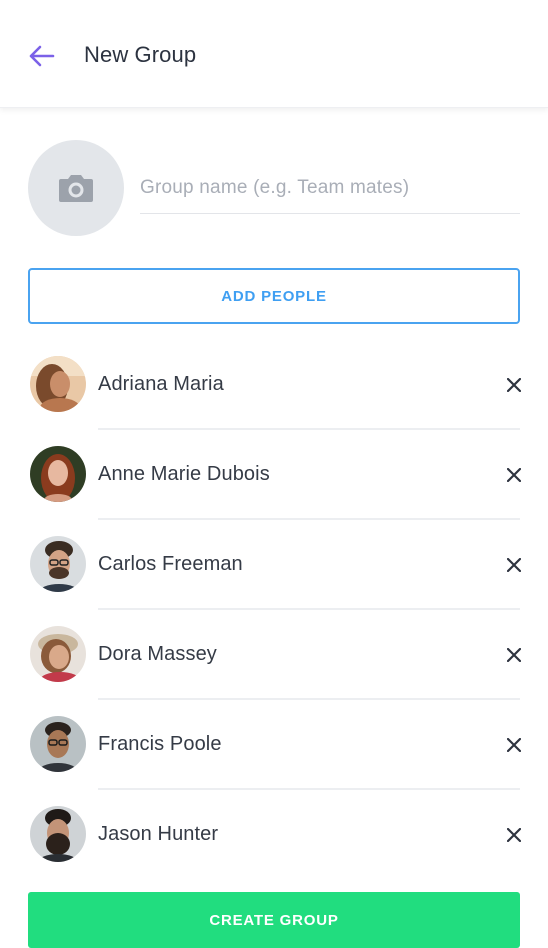 Image resolution: width=548 pixels, height=948 pixels. Describe the element at coordinates (157, 654) in the screenshot. I see `person-name: Dora Massey` at that location.